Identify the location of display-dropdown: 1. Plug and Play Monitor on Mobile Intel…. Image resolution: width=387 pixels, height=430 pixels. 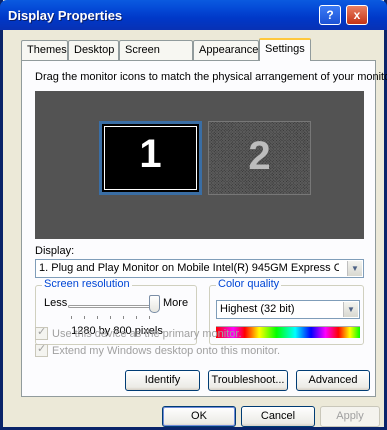
(199, 268).